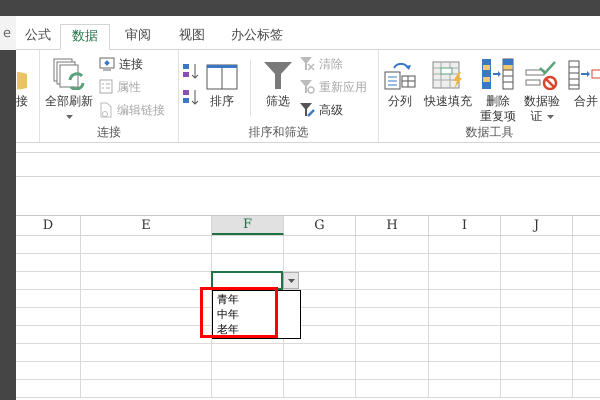 Image resolution: width=600 pixels, height=400 pixels. I want to click on ribbon-button: 高级, so click(333, 109).